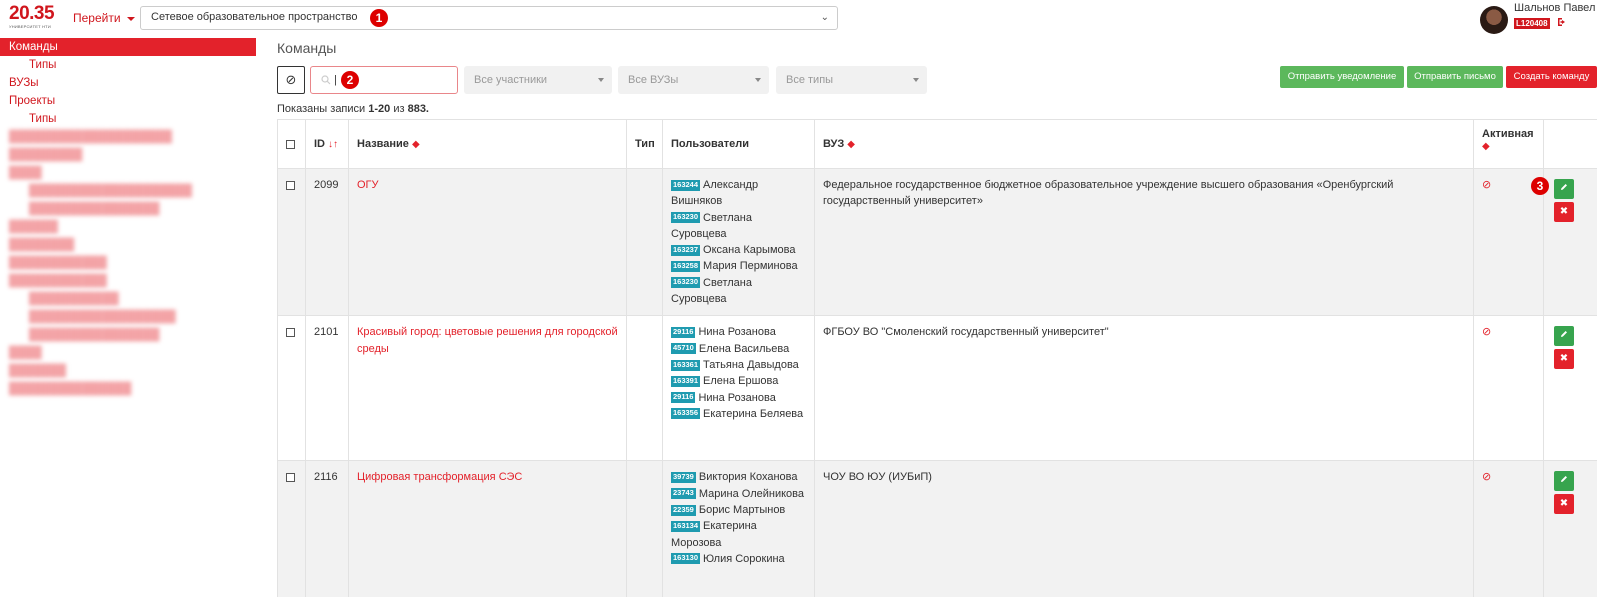  I want to click on sidebar-item-redacted: █████████, so click(128, 155).